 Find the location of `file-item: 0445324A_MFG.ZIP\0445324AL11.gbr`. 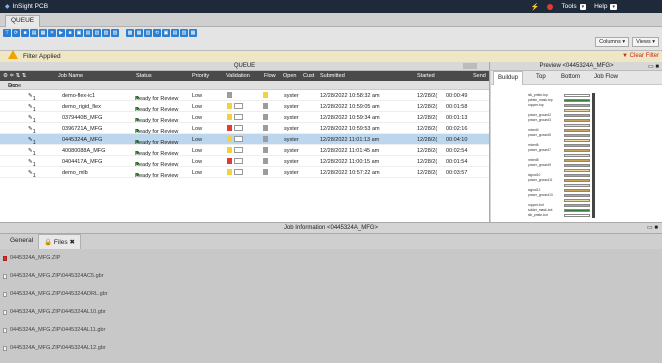

file-item: 0445324A_MFG.ZIP\0445324AL11.gbr is located at coordinates (54, 330).